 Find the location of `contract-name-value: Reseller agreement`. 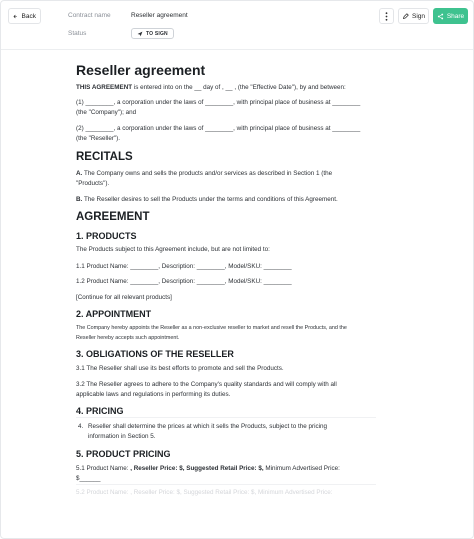

contract-name-value: Reseller agreement is located at coordinates (159, 15).